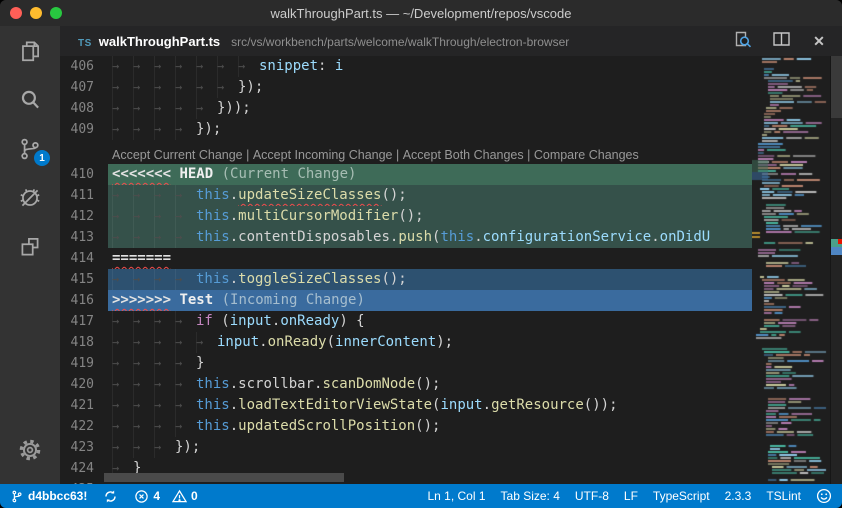  I want to click on code-line: 420 → → → → this.scrollbar.scanDomNode();, so click(406, 384).